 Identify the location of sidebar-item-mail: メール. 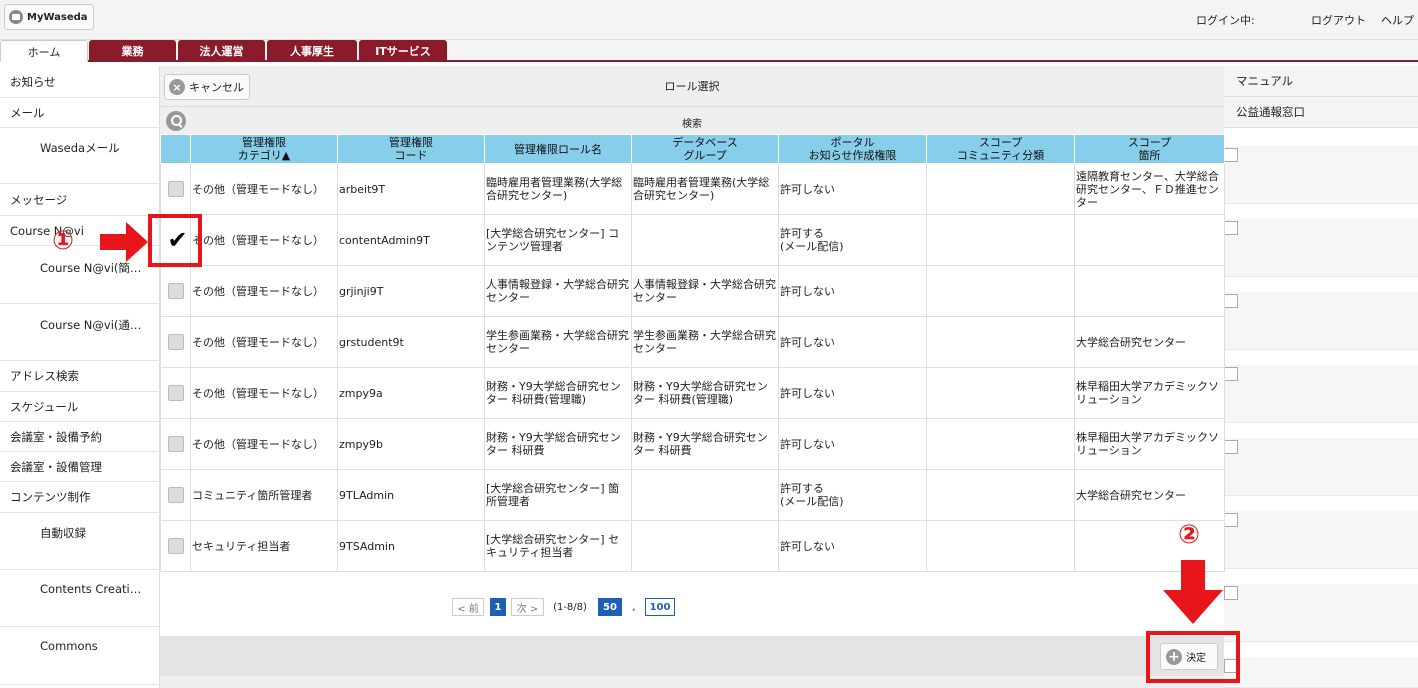
(80, 113).